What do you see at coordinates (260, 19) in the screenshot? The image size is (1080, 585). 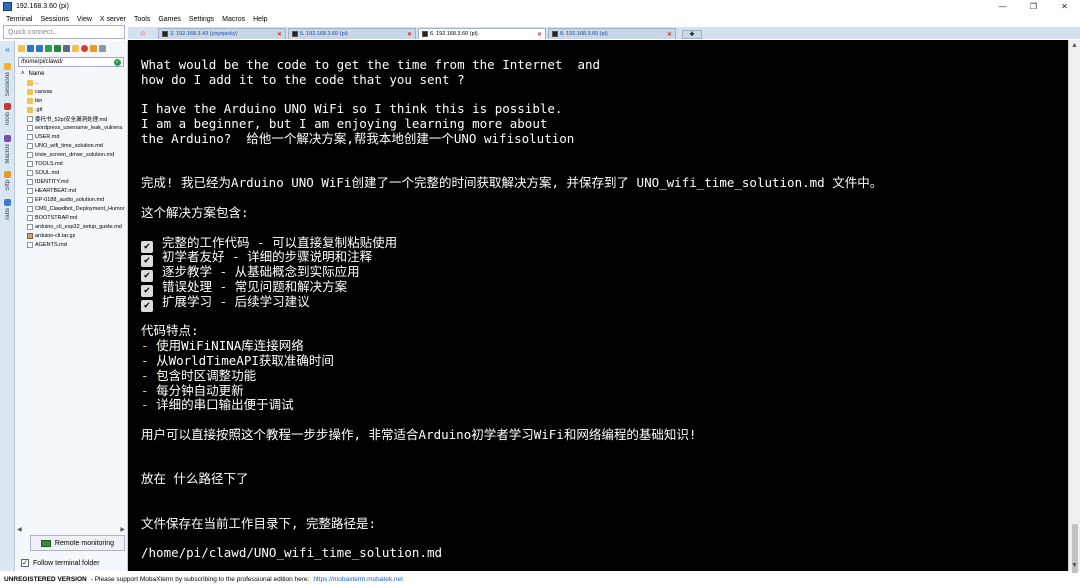 I see `menu-help: Help` at bounding box center [260, 19].